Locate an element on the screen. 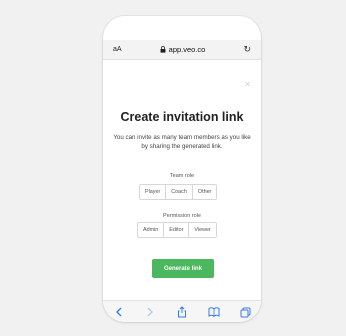 This screenshot has width=346, height=336. browser-toolbar is located at coordinates (182, 311).